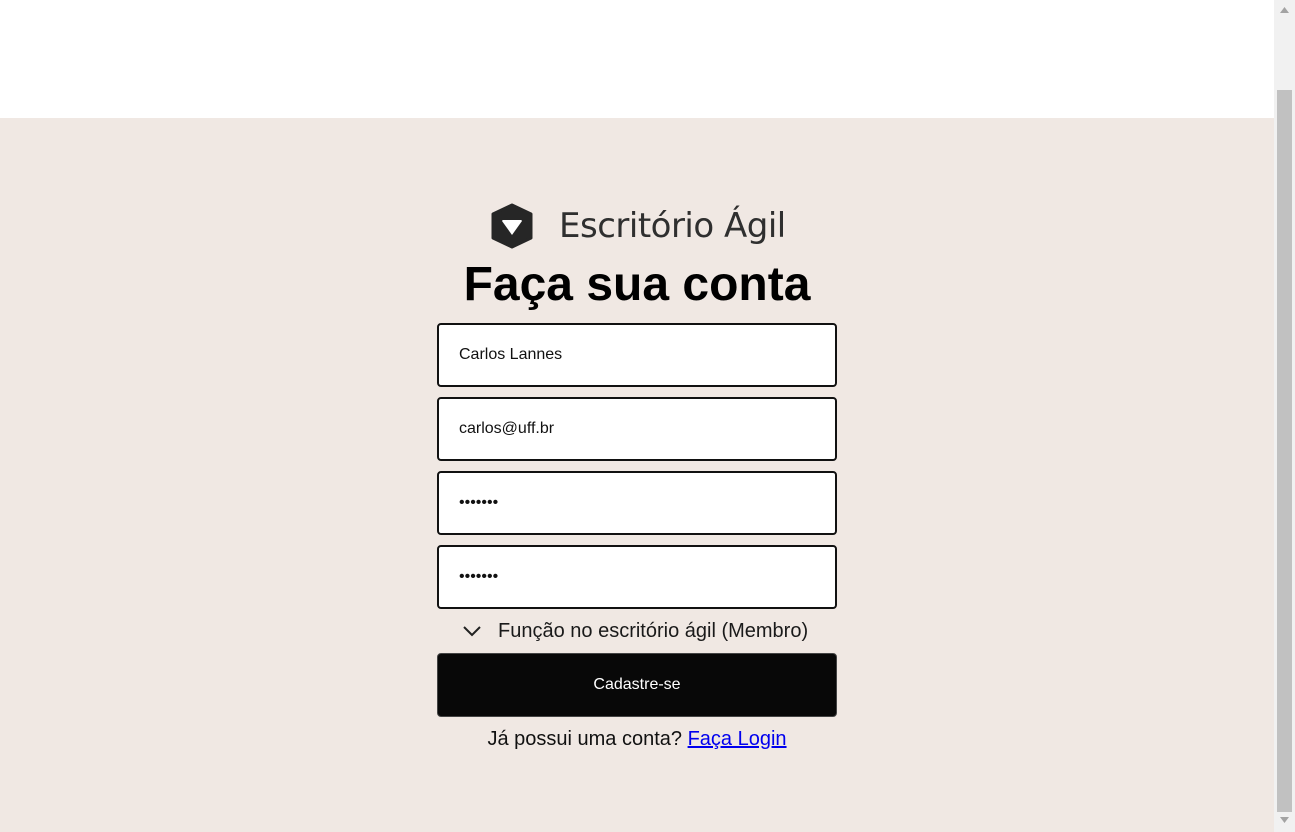 This screenshot has height=832, width=1295. Describe the element at coordinates (637, 59) in the screenshot. I see `top-blank-area` at that location.